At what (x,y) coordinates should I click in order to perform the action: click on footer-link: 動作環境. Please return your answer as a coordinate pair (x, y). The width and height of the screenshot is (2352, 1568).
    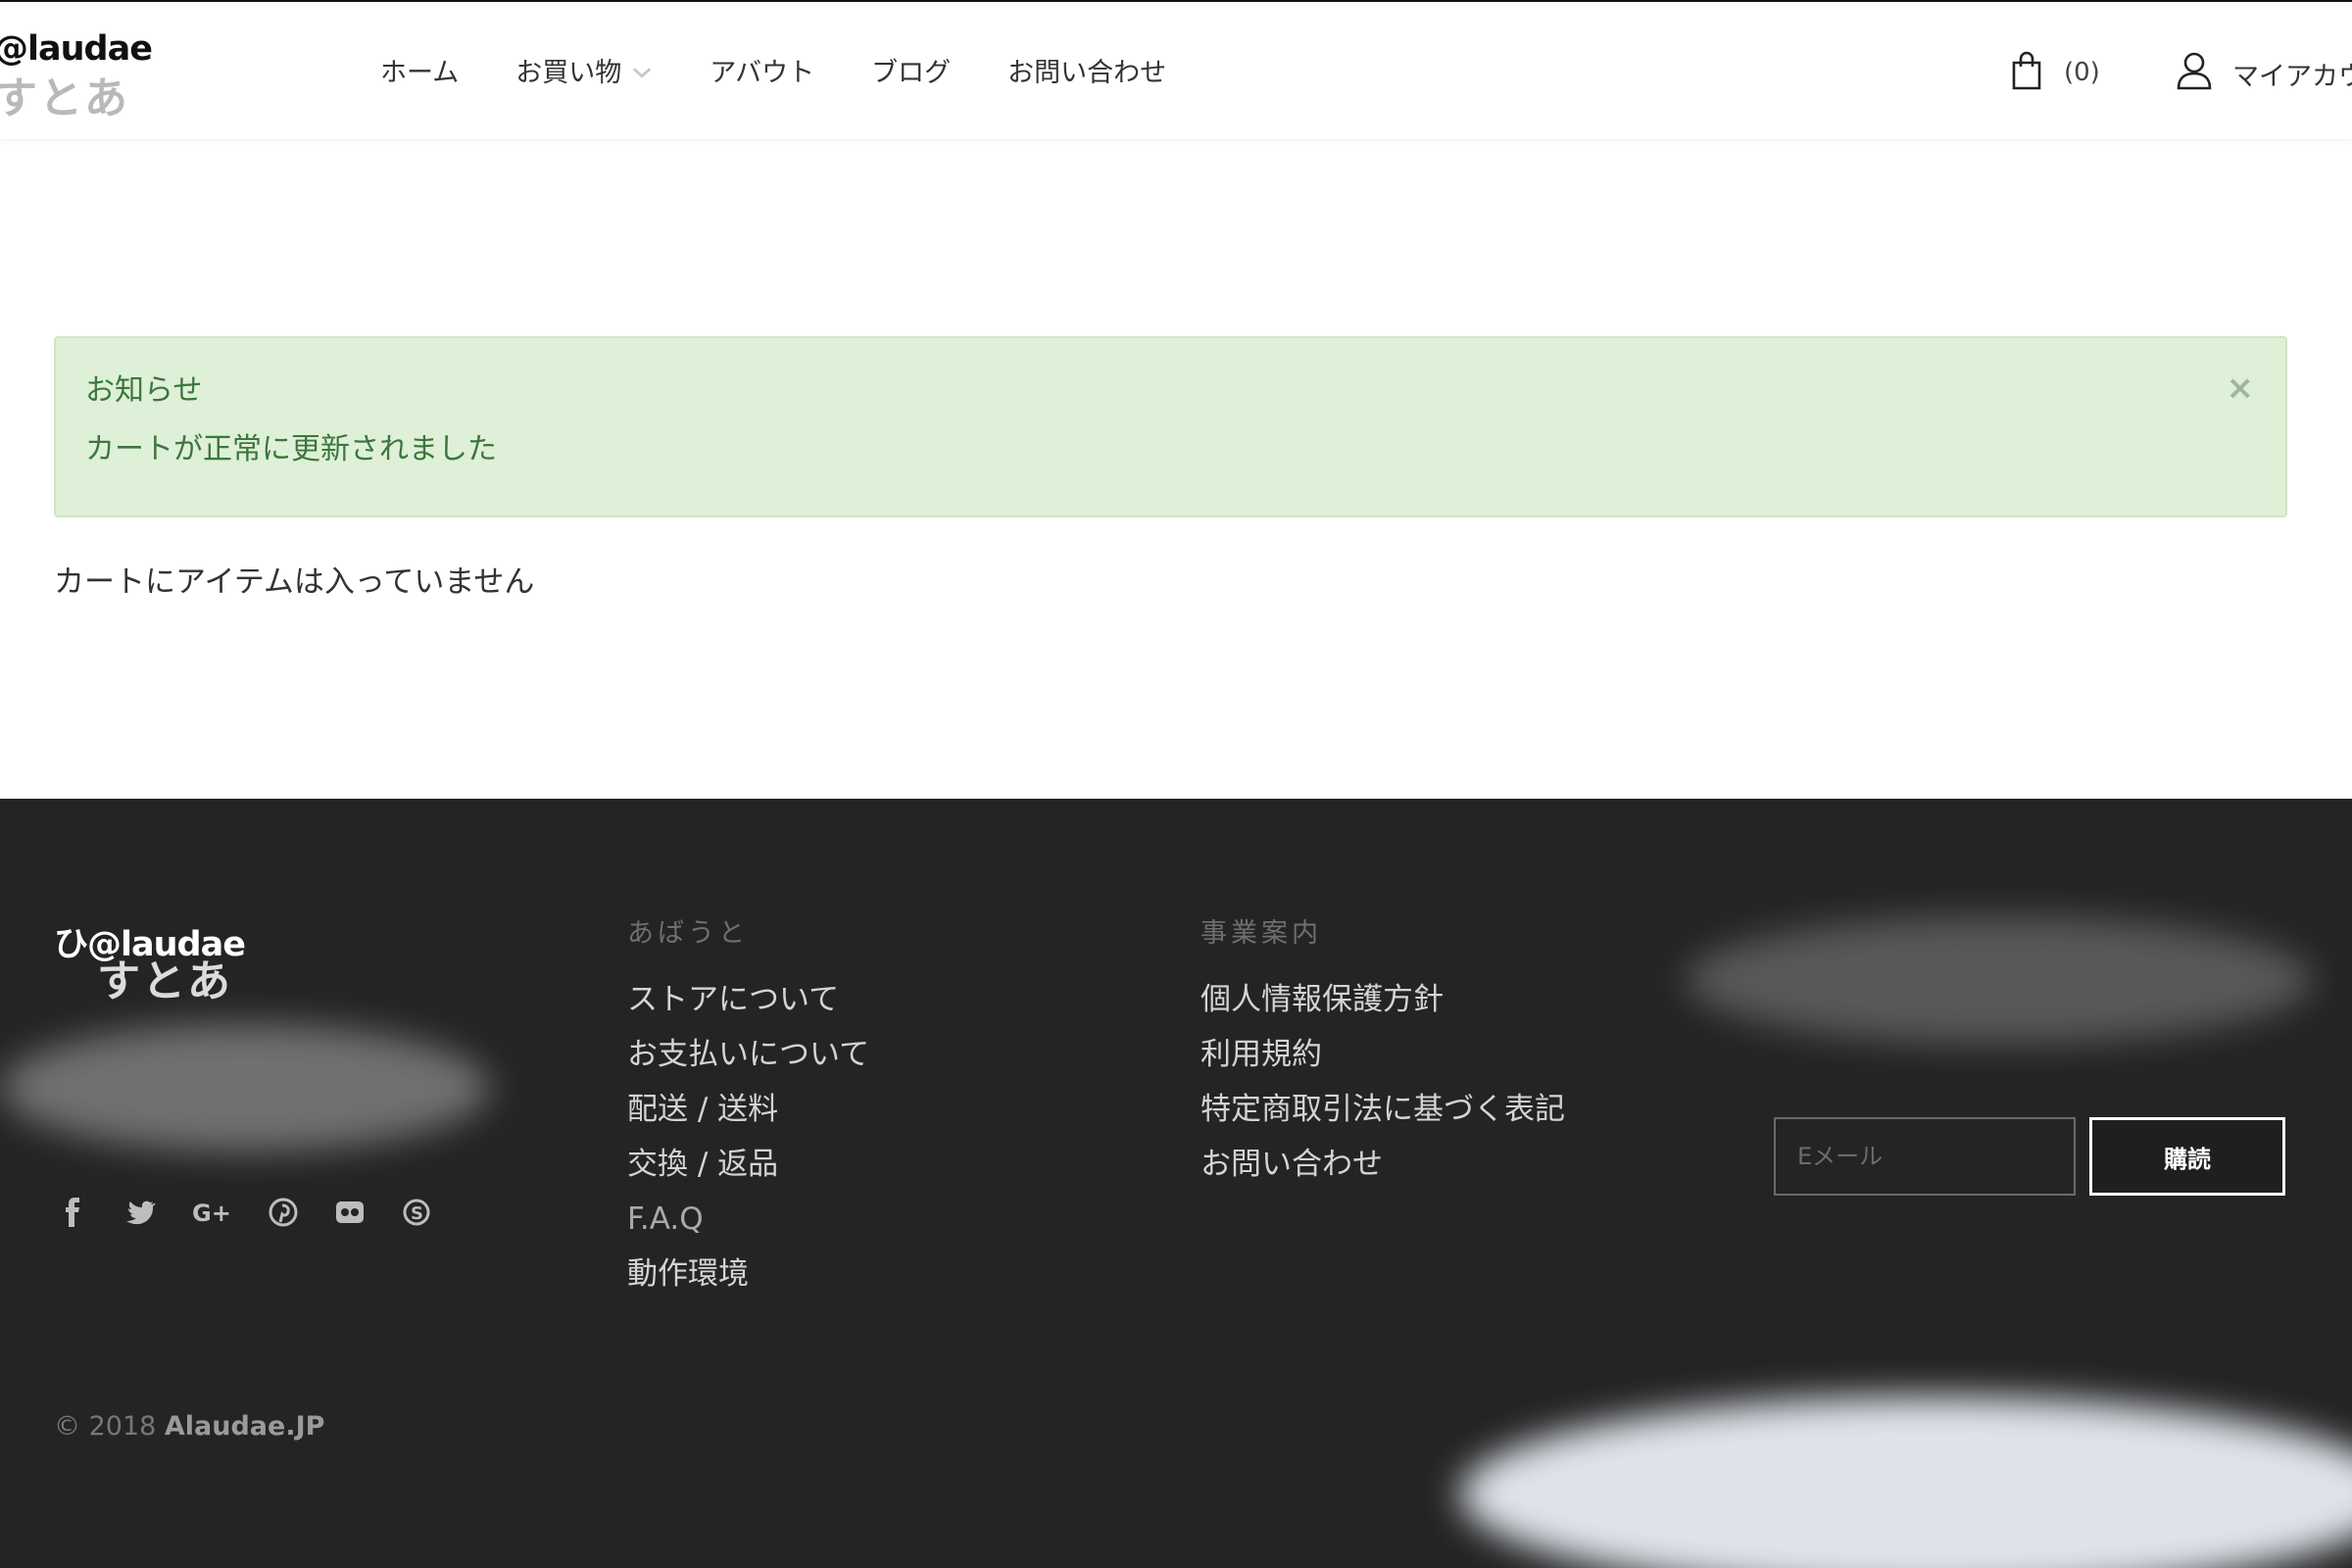
    Looking at the image, I should click on (748, 1274).